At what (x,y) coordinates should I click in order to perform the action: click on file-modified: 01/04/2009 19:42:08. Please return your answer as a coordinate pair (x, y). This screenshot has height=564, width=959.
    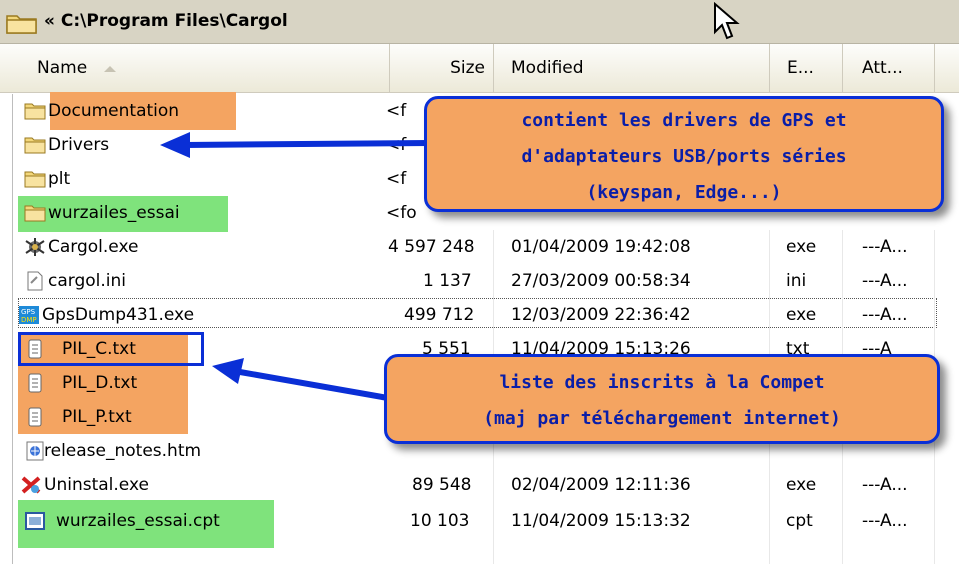
    Looking at the image, I should click on (601, 247).